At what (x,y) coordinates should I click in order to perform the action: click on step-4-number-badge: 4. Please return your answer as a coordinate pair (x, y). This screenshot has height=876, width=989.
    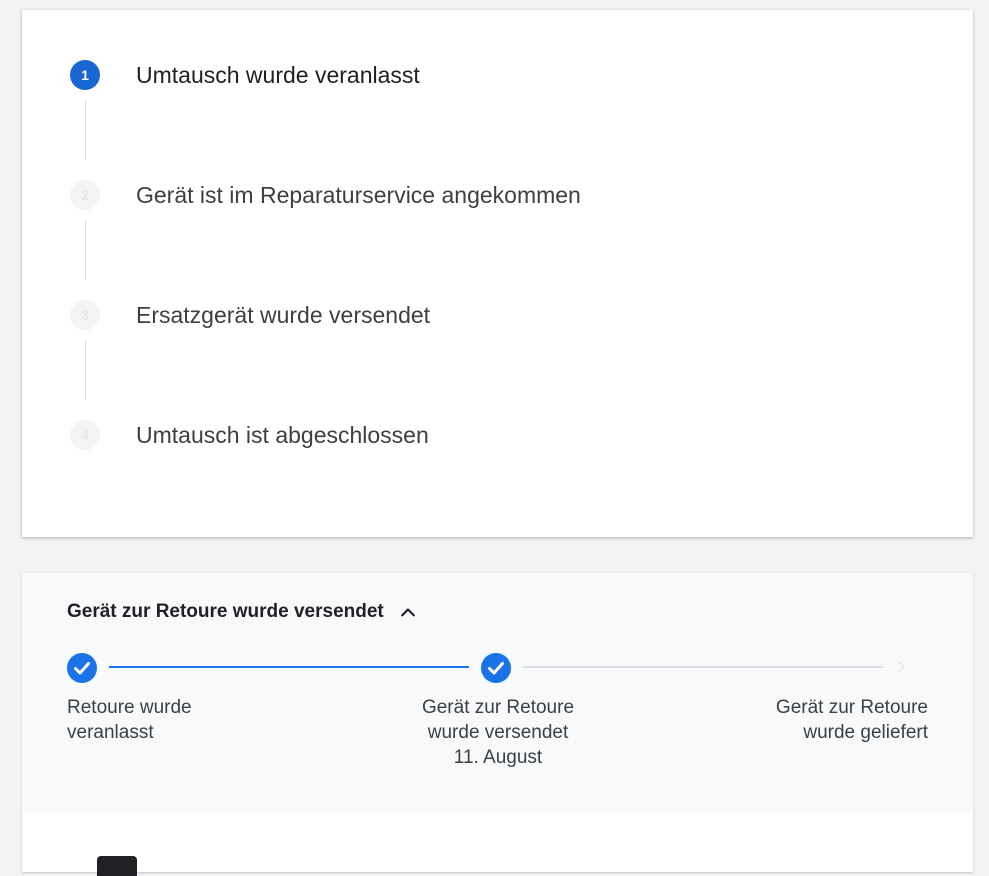
    Looking at the image, I should click on (85, 435).